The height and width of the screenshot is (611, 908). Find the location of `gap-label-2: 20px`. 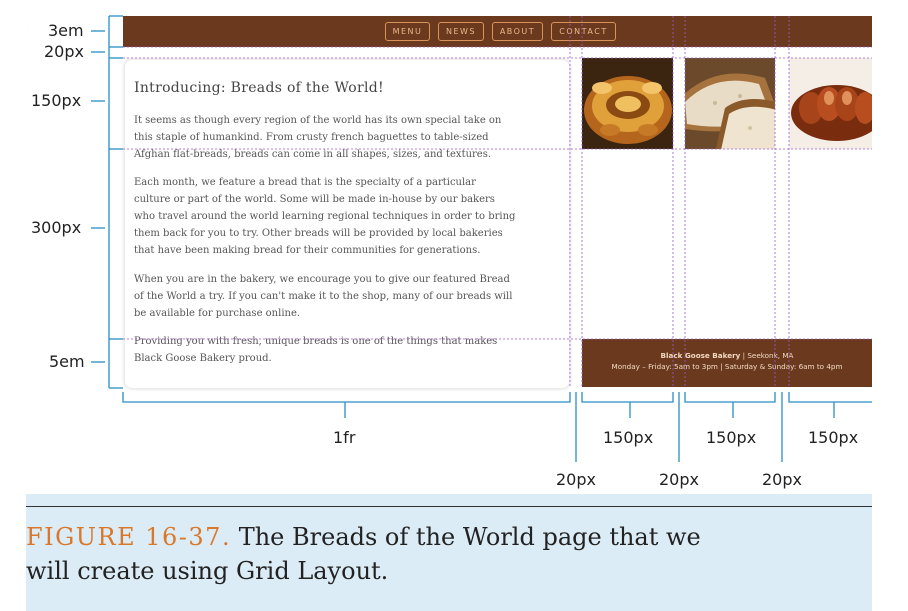

gap-label-2: 20px is located at coordinates (679, 479).